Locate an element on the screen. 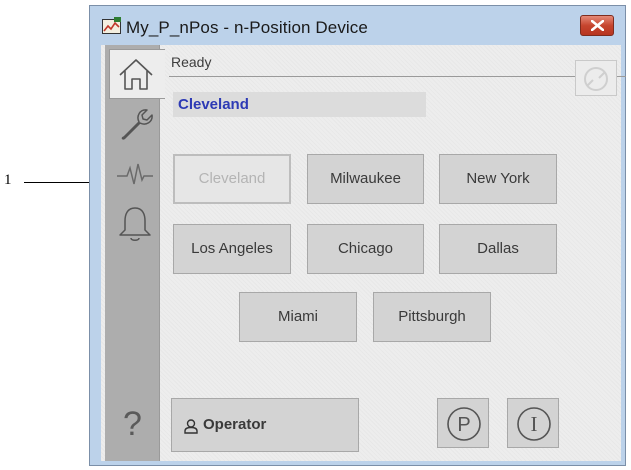 The image size is (631, 470). position-button-los-angeles: Los Angeles is located at coordinates (232, 249).